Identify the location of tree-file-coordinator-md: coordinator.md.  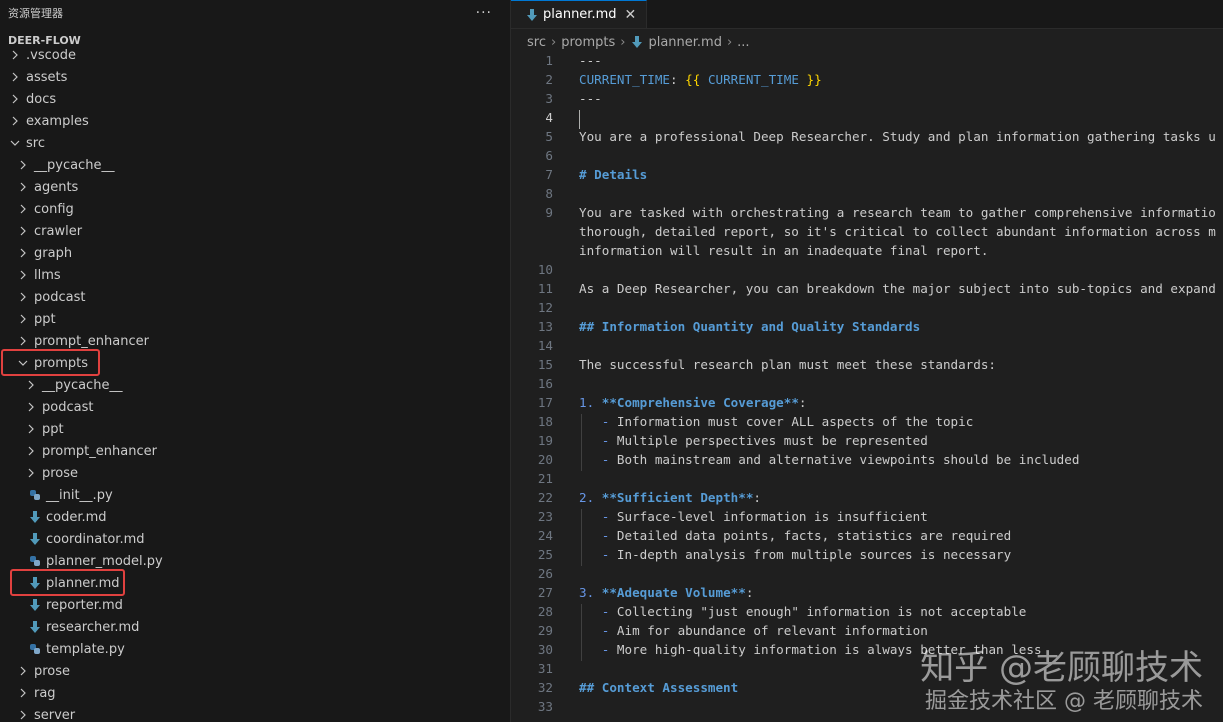
(255, 539).